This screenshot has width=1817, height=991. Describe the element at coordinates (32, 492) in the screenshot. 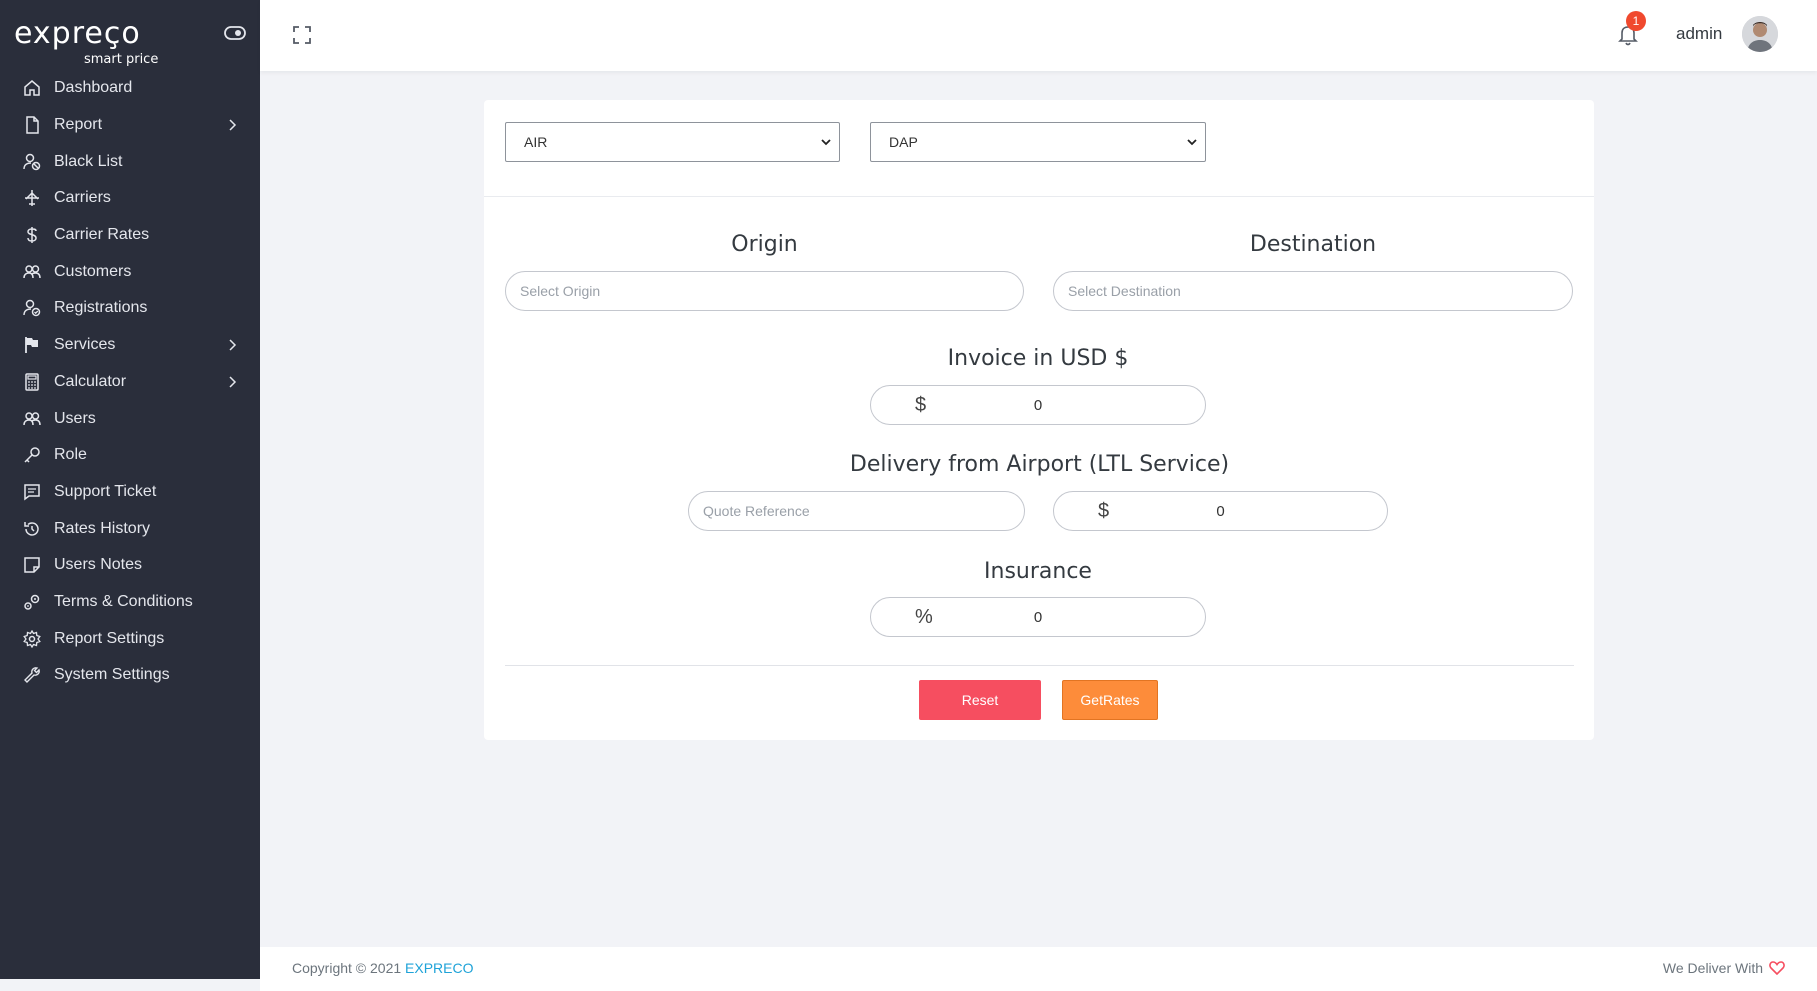

I see `message-icon` at that location.